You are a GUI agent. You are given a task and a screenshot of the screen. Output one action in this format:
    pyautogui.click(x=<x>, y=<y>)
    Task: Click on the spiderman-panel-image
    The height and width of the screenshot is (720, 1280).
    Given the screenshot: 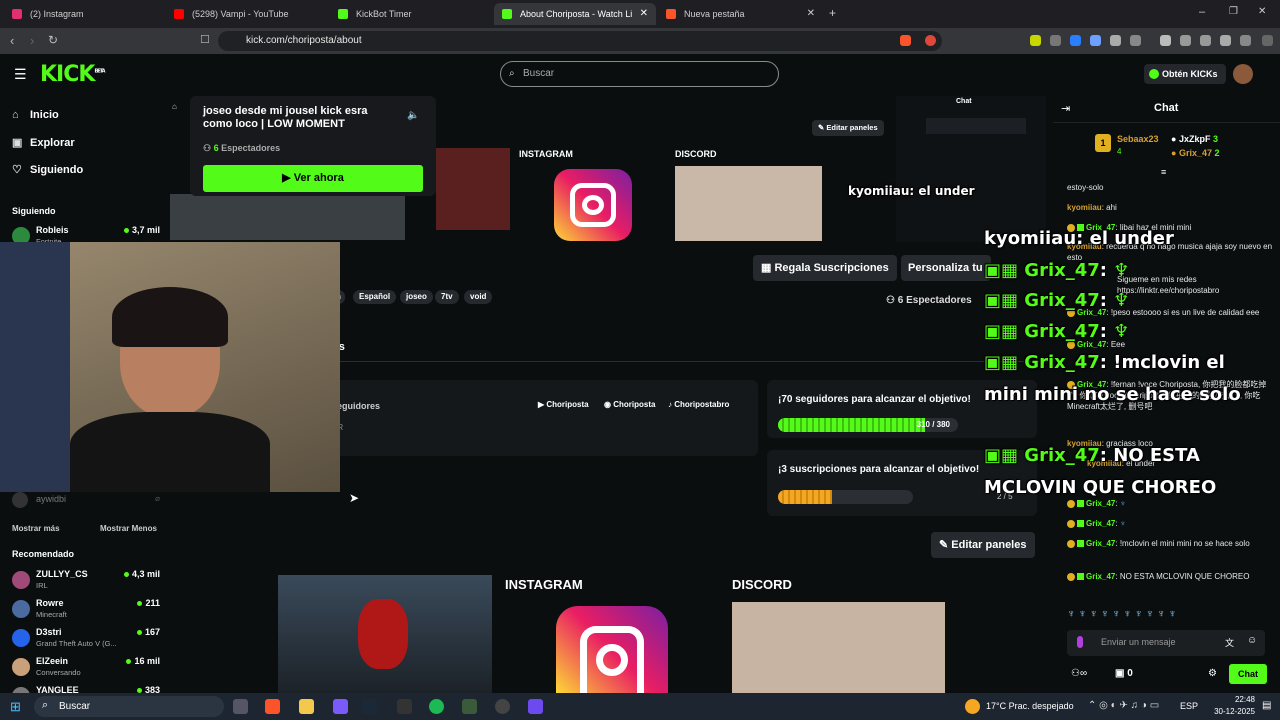 What is the action you would take?
    pyautogui.click(x=385, y=634)
    